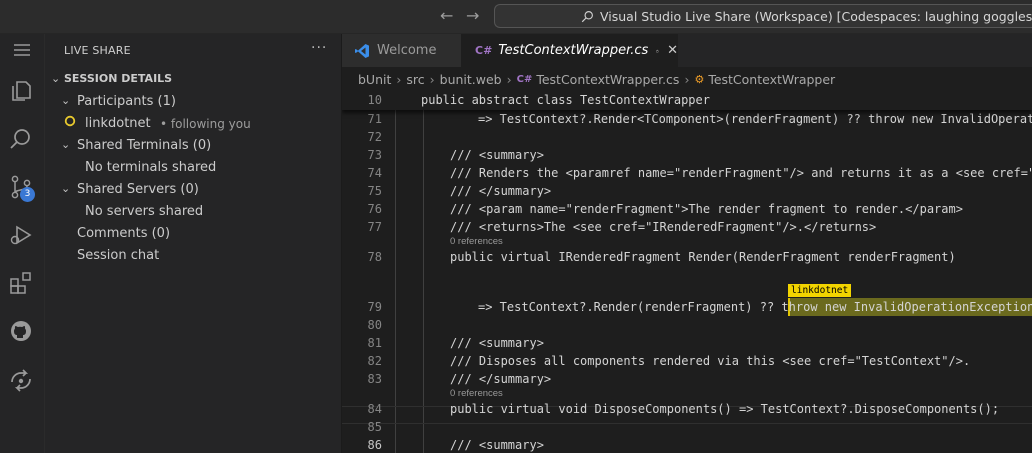  What do you see at coordinates (374, 137) in the screenshot?
I see `line-number: 72` at bounding box center [374, 137].